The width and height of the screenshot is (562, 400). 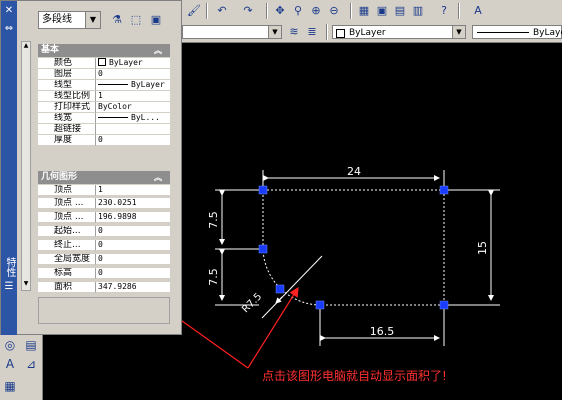 I want to click on quick-select-icon: ▣, so click(x=156, y=20).